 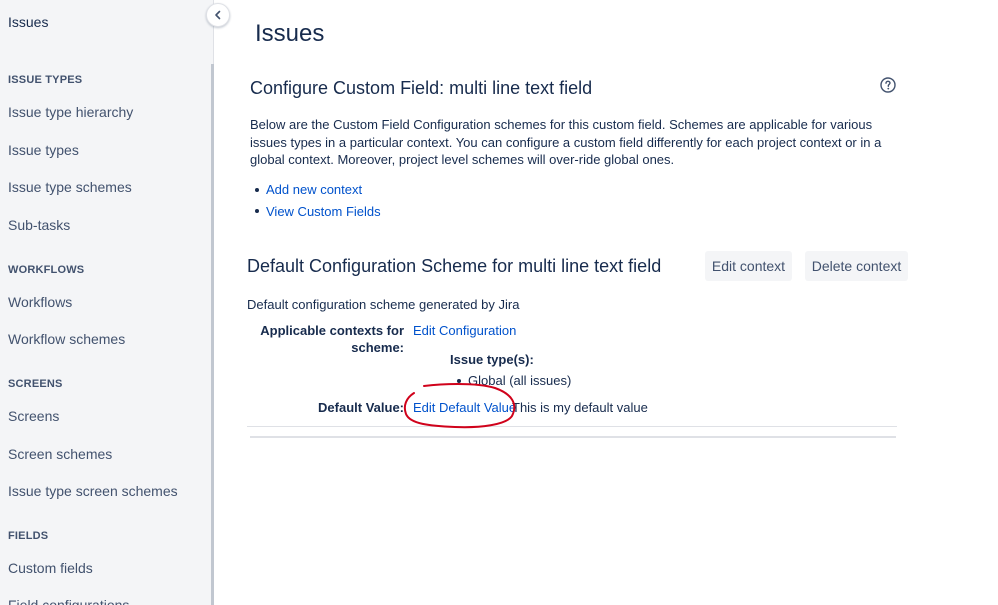 What do you see at coordinates (748, 266) in the screenshot?
I see `edit-context-button: Edit context` at bounding box center [748, 266].